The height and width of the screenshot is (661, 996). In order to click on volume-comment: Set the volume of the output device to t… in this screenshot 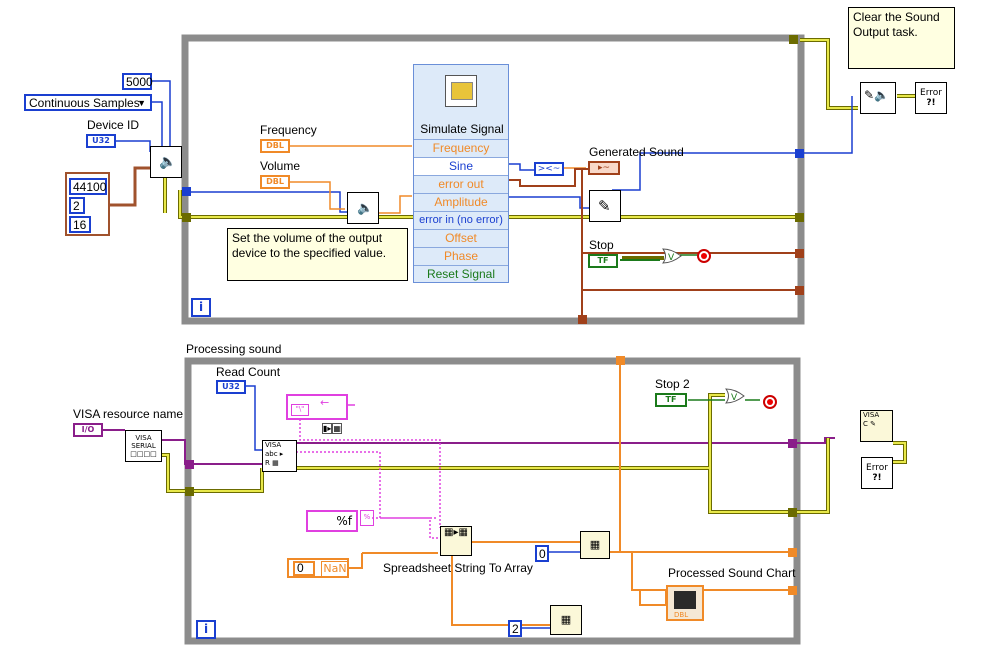, I will do `click(317, 254)`.